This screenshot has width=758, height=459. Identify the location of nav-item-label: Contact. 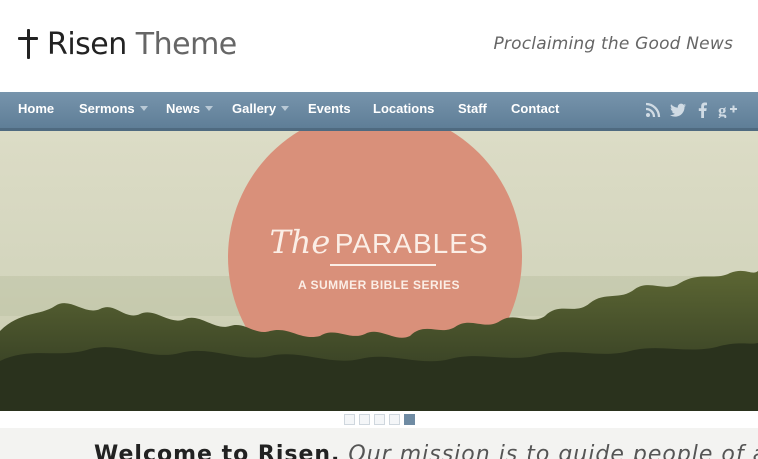
(535, 108).